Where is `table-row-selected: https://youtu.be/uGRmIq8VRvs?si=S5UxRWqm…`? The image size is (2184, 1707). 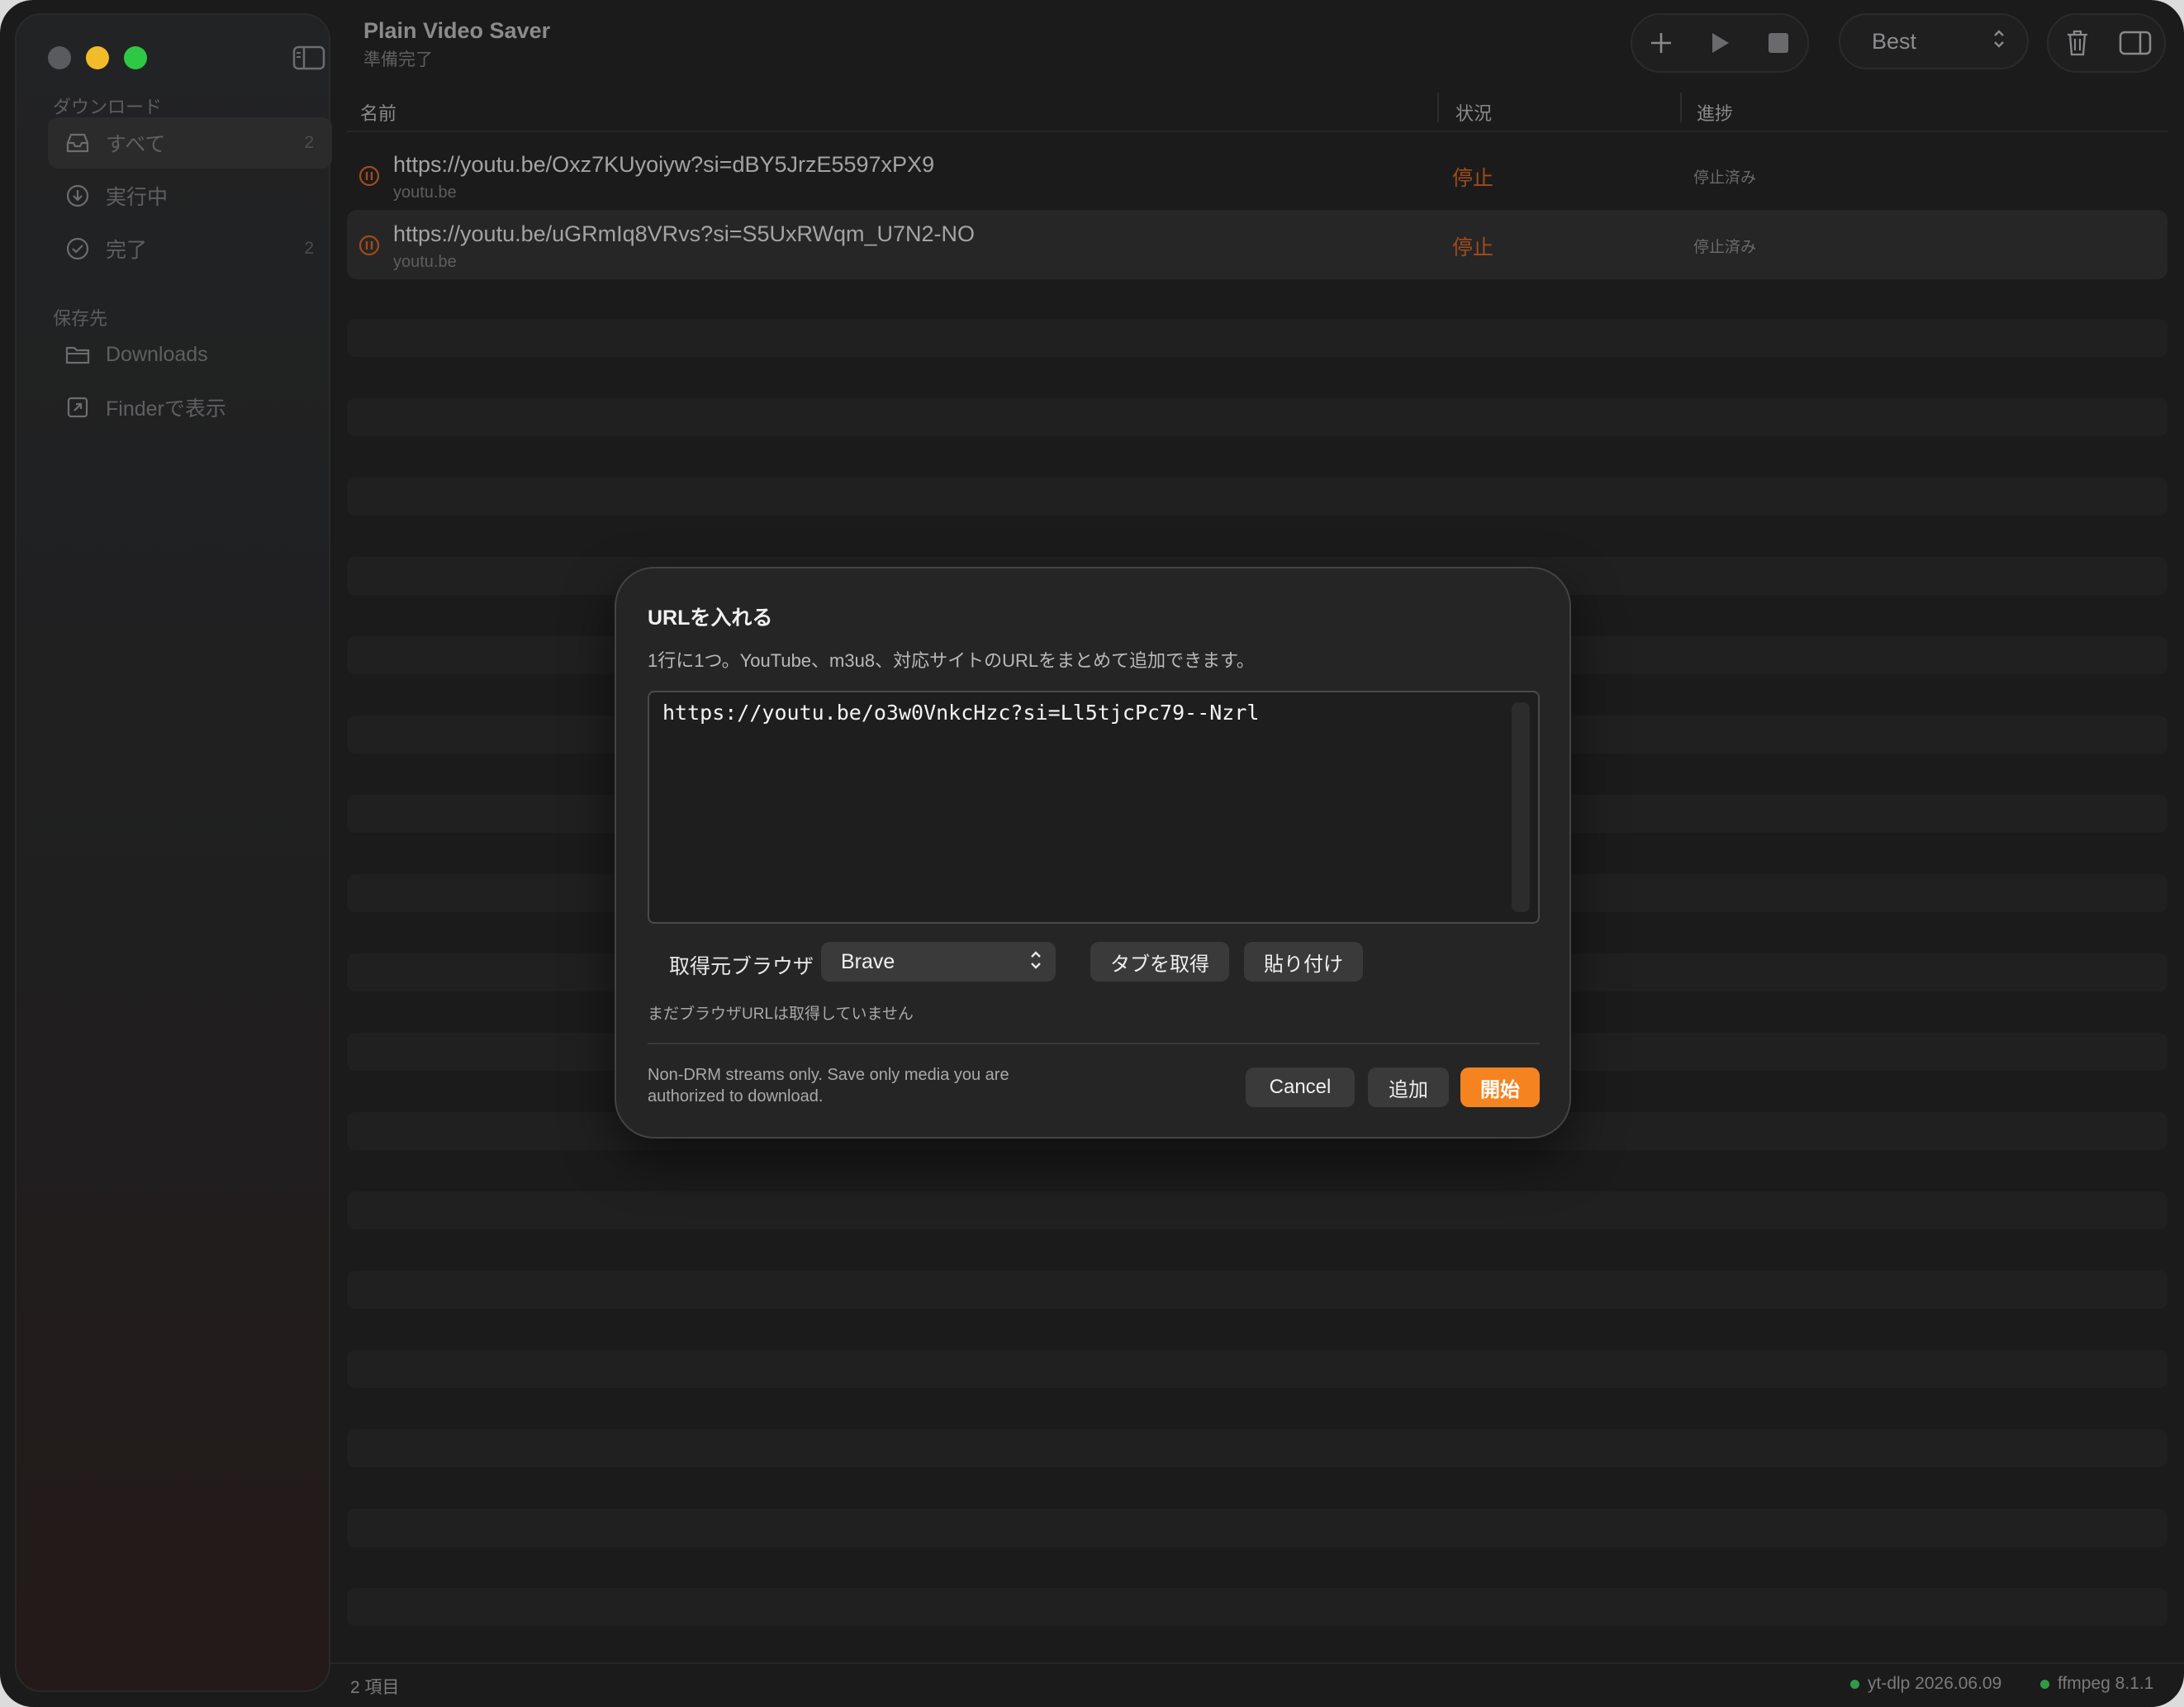 table-row-selected: https://youtu.be/uGRmIq8VRvs?si=S5UxRWqm… is located at coordinates (1257, 244).